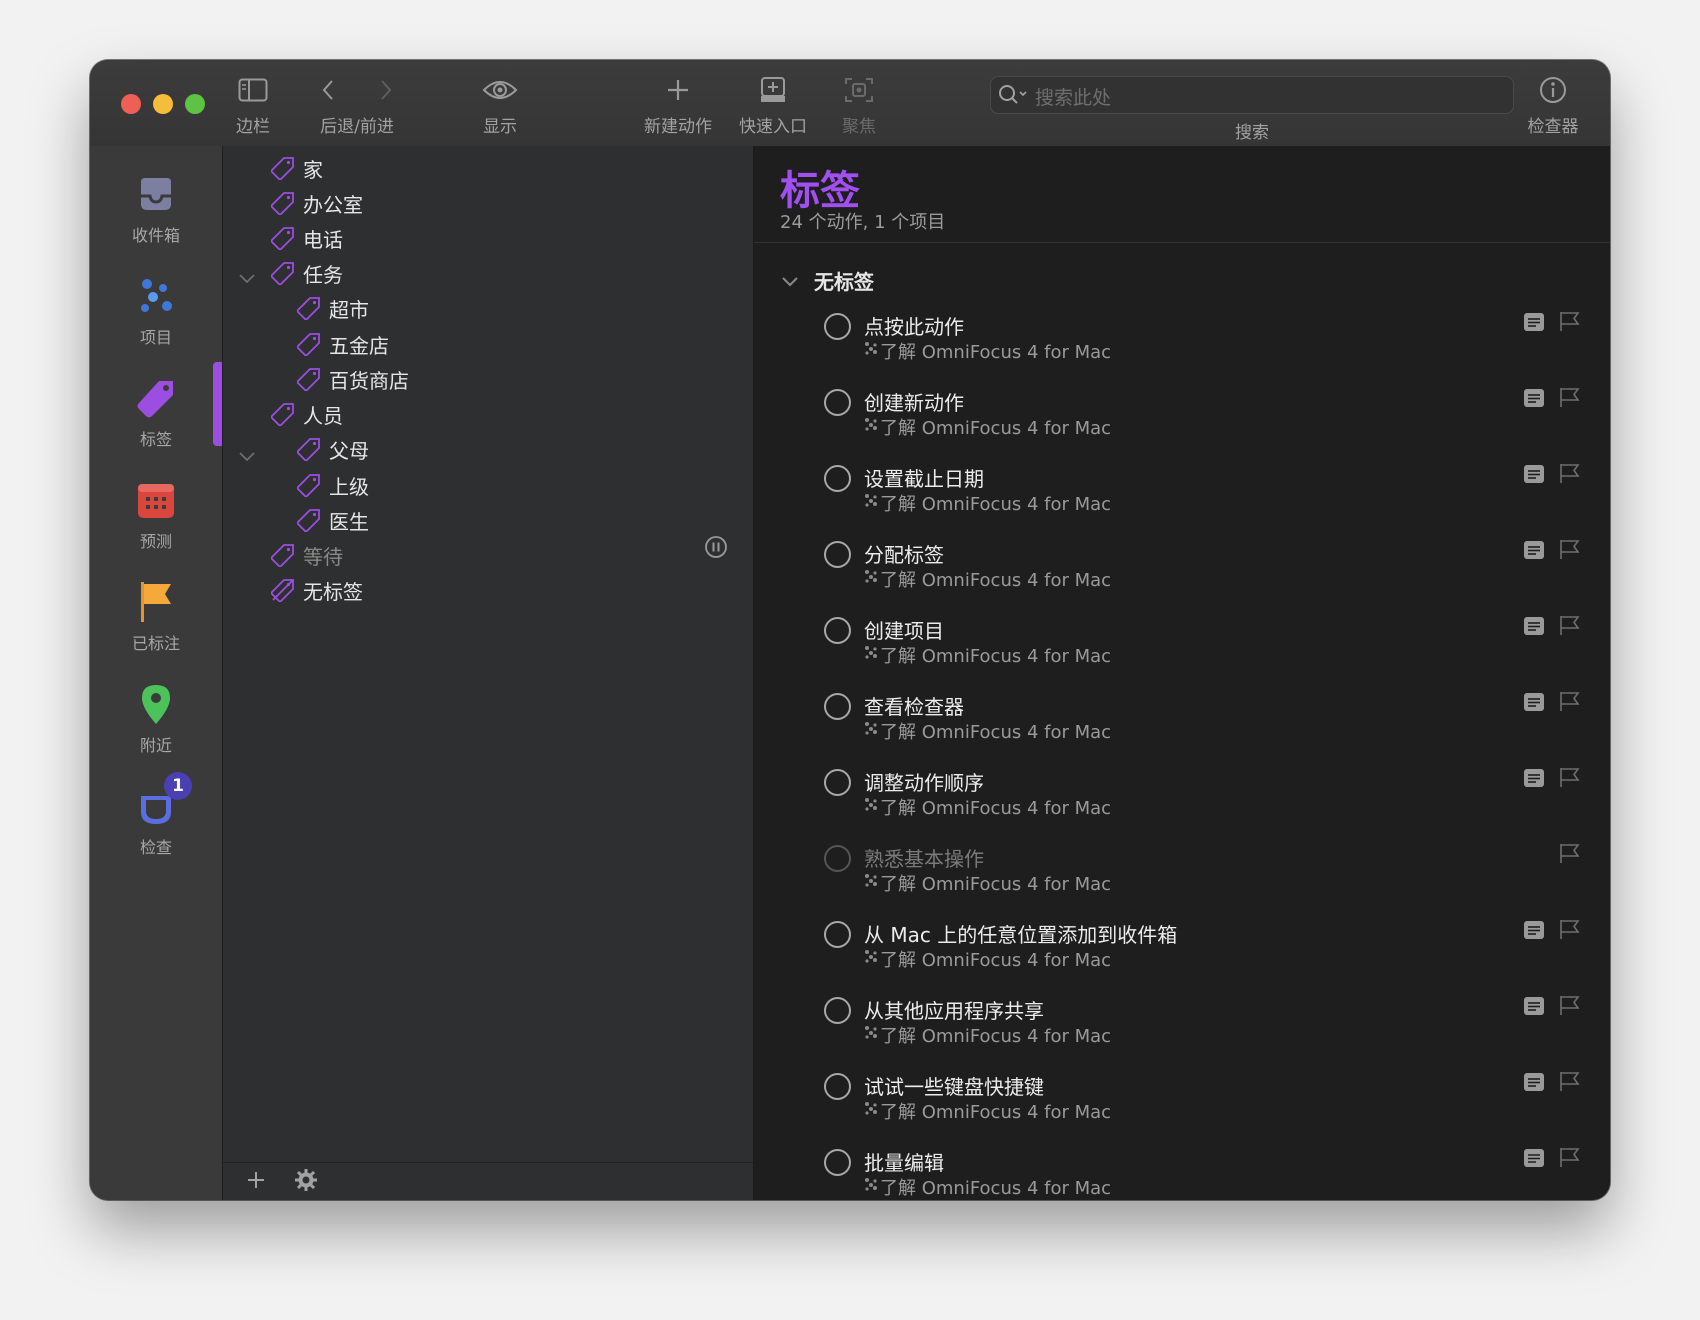  I want to click on action-row: 创建新动作 了解 OmniFocus 4 for Mac, so click(1182, 422).